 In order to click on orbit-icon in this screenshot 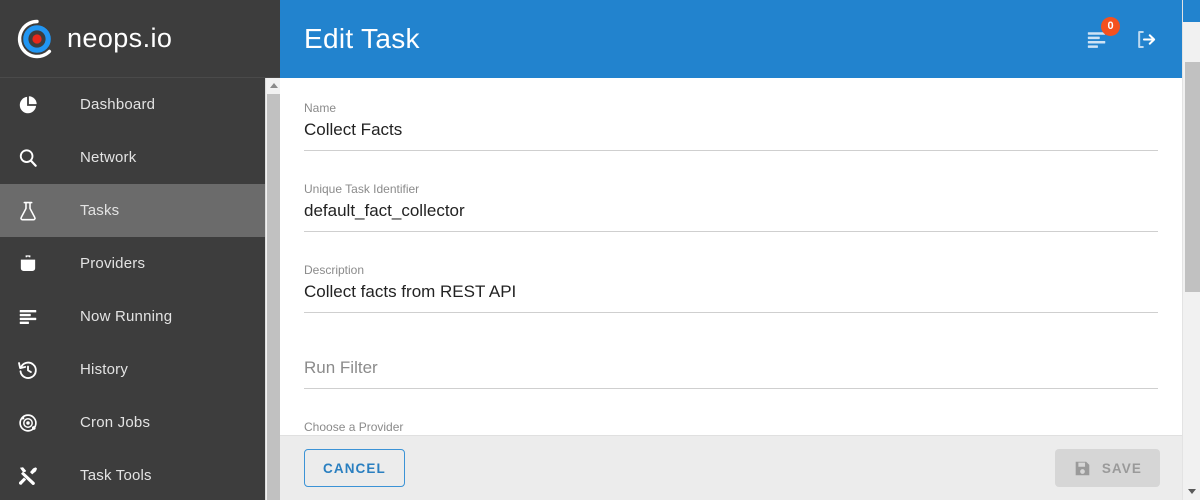, I will do `click(28, 423)`.